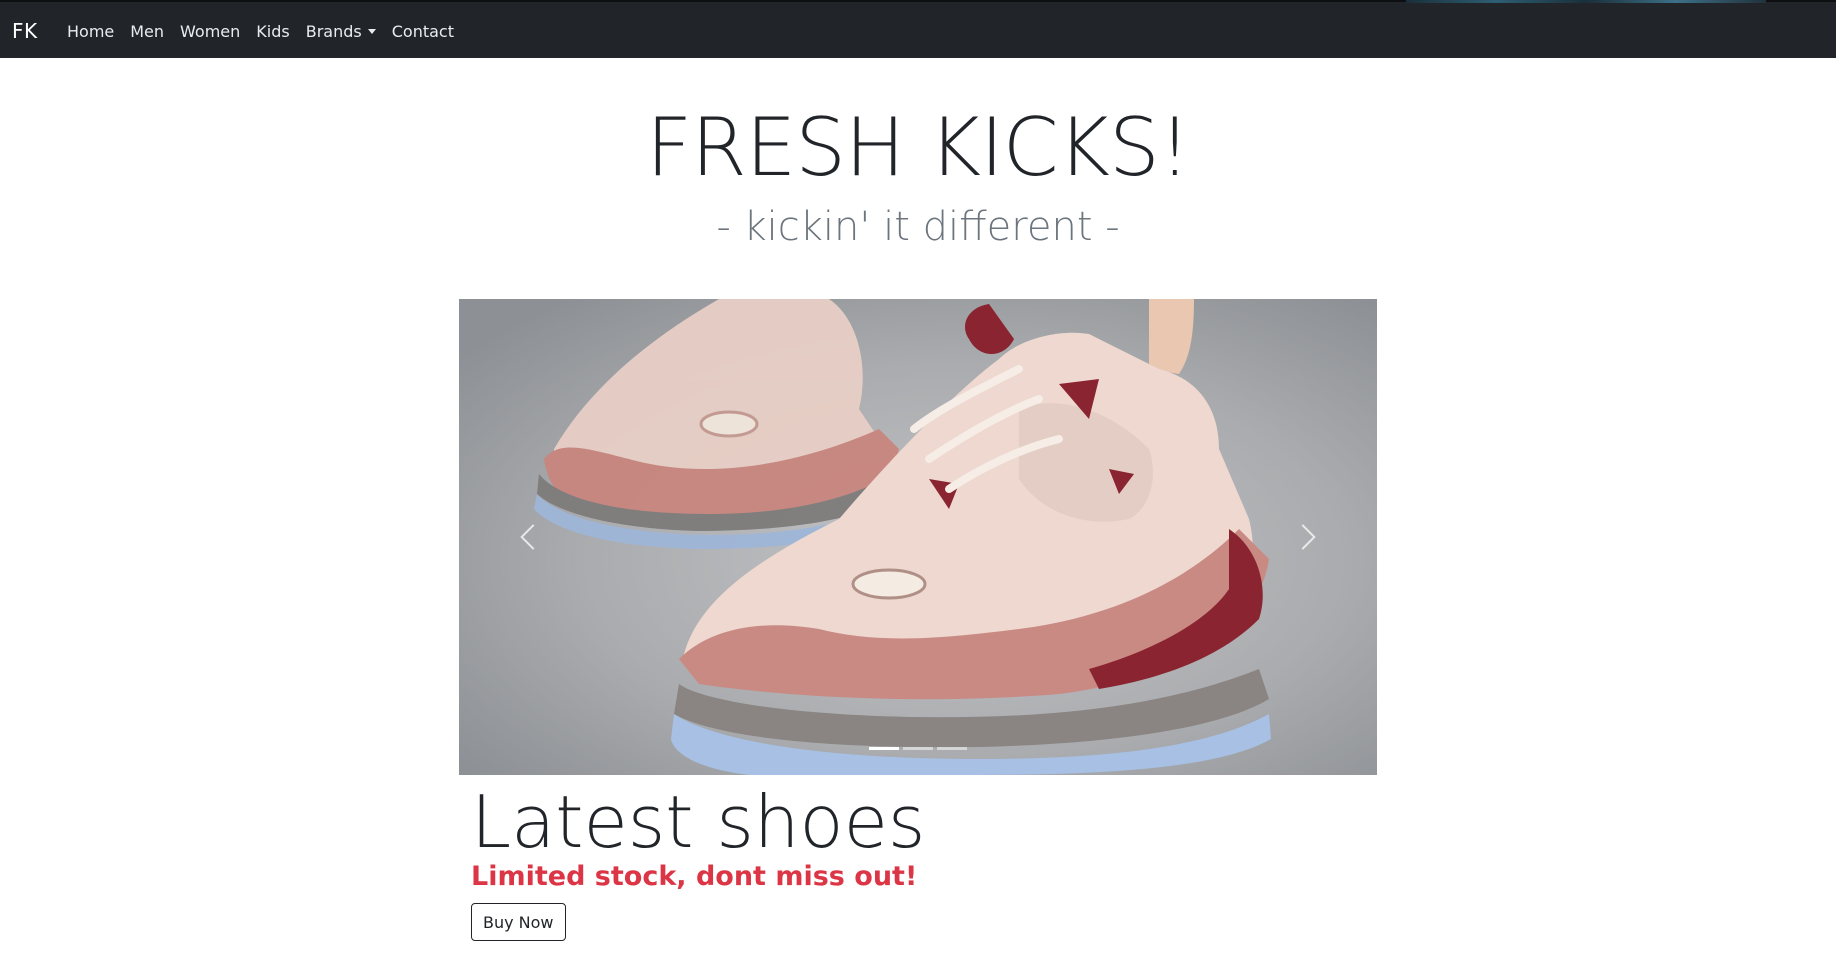 The height and width of the screenshot is (969, 1836). I want to click on nav-link-brands-dropdown: Brands, so click(341, 31).